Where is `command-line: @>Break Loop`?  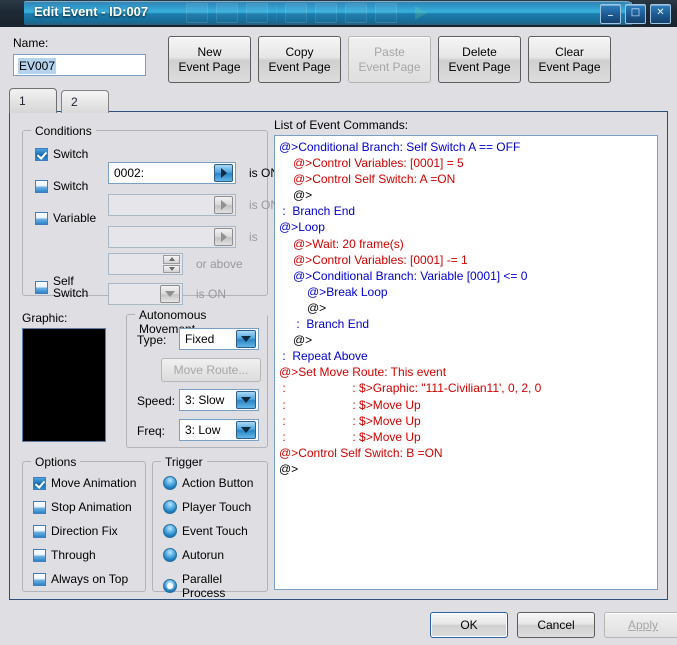
command-line: @>Break Loop is located at coordinates (467, 292).